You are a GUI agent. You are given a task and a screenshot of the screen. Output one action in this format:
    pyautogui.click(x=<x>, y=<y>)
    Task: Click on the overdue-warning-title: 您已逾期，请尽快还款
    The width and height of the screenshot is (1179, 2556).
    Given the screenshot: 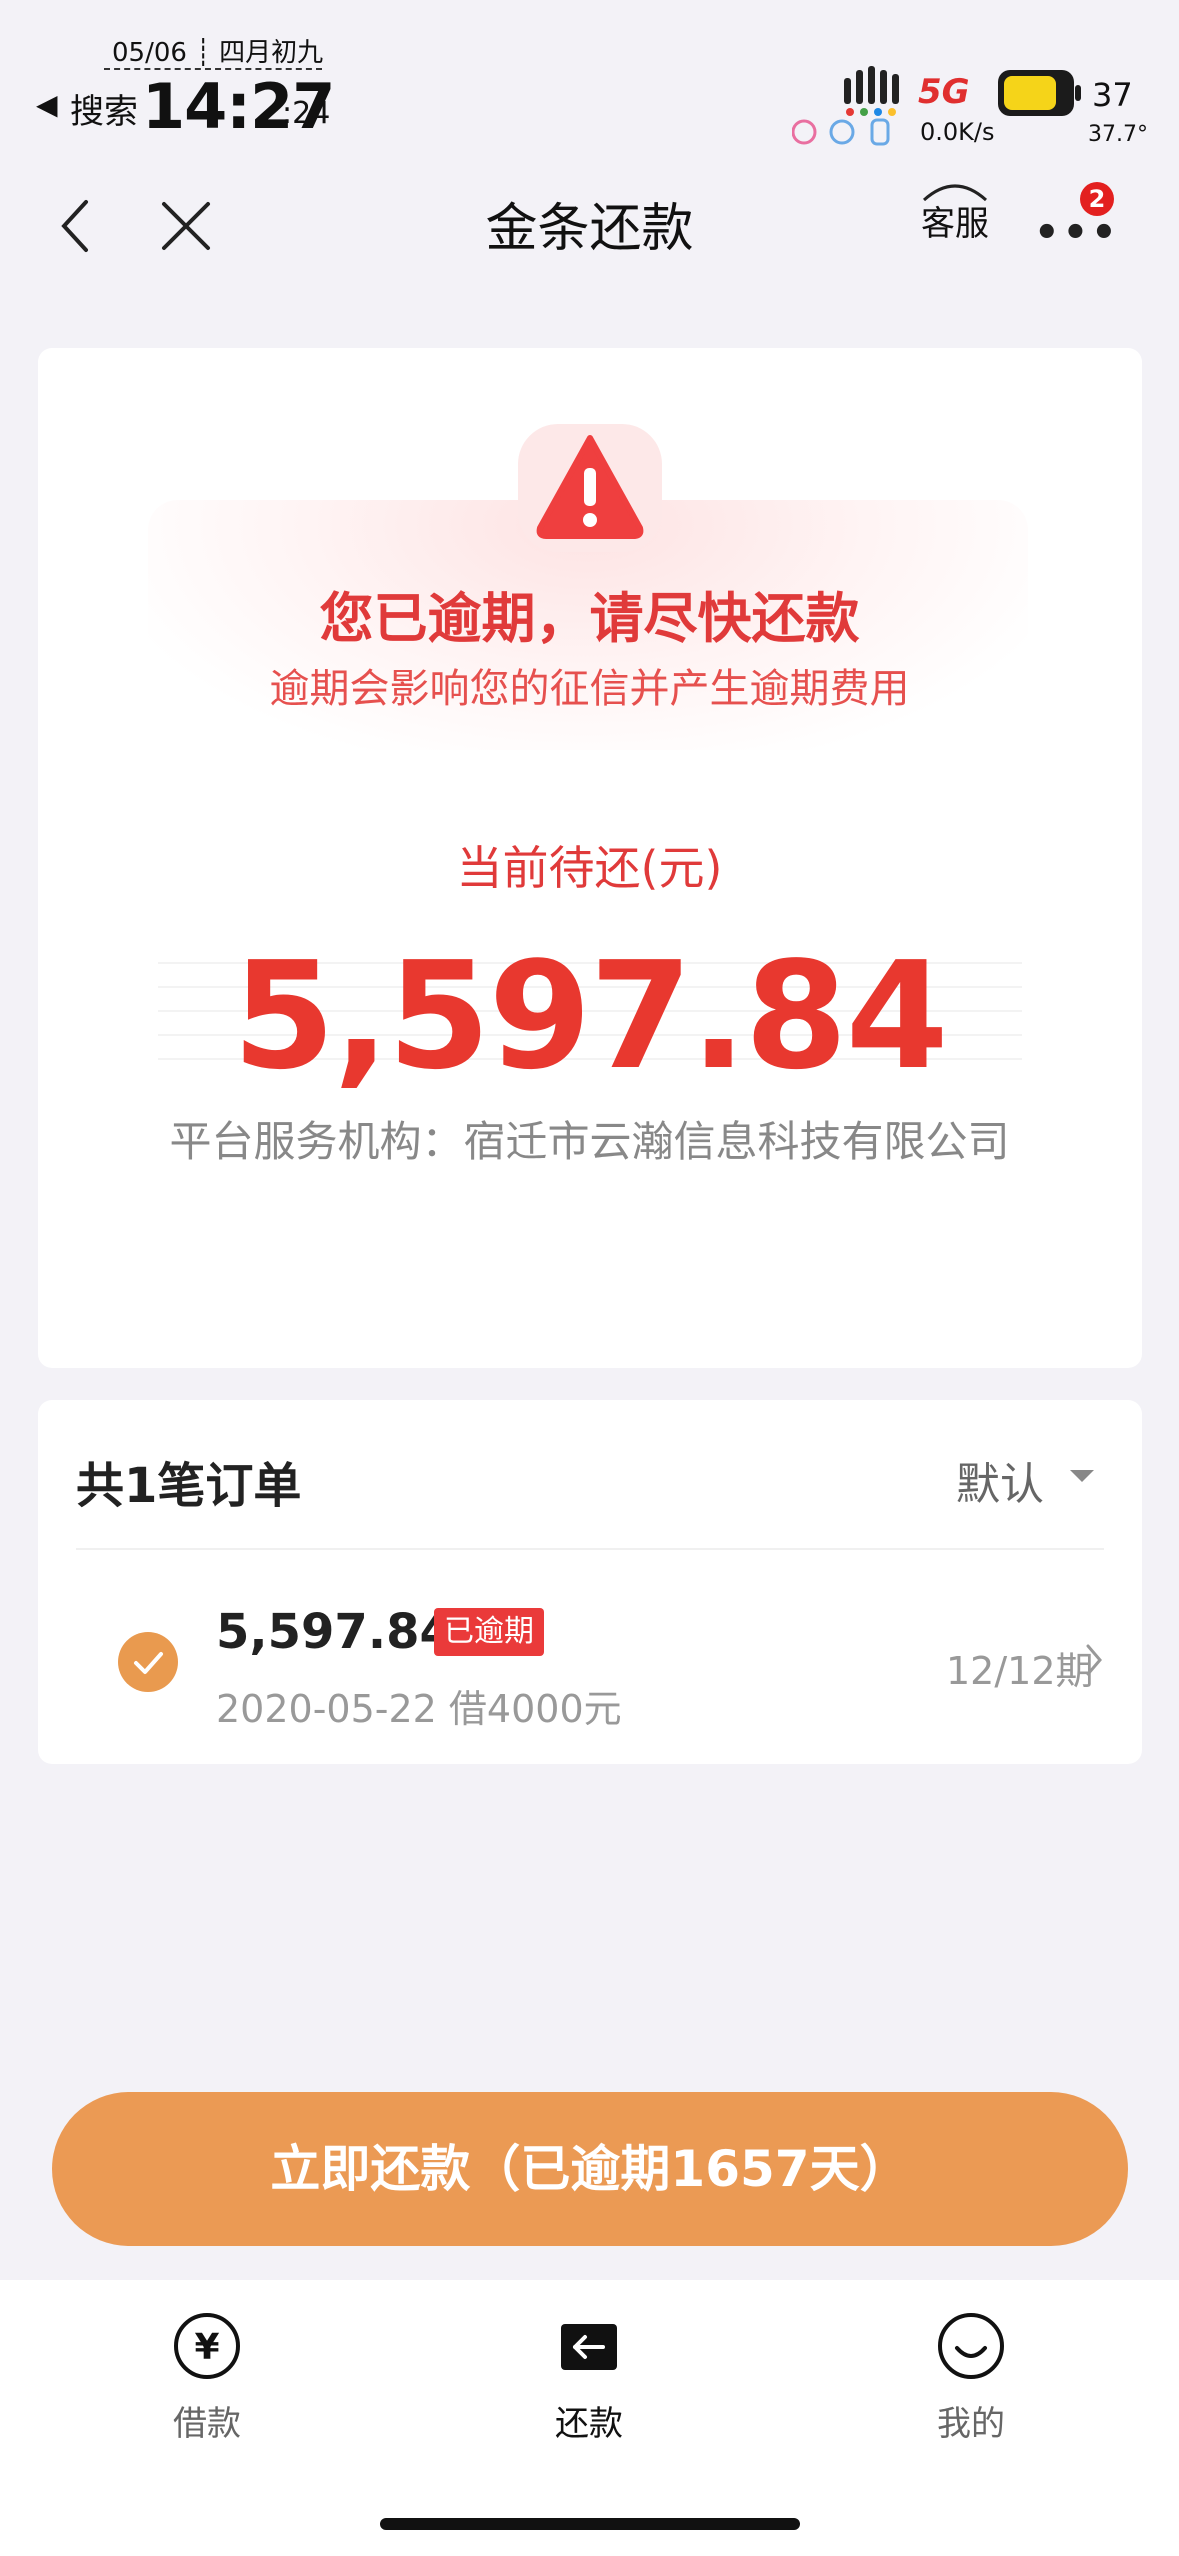 What is the action you would take?
    pyautogui.click(x=589, y=618)
    